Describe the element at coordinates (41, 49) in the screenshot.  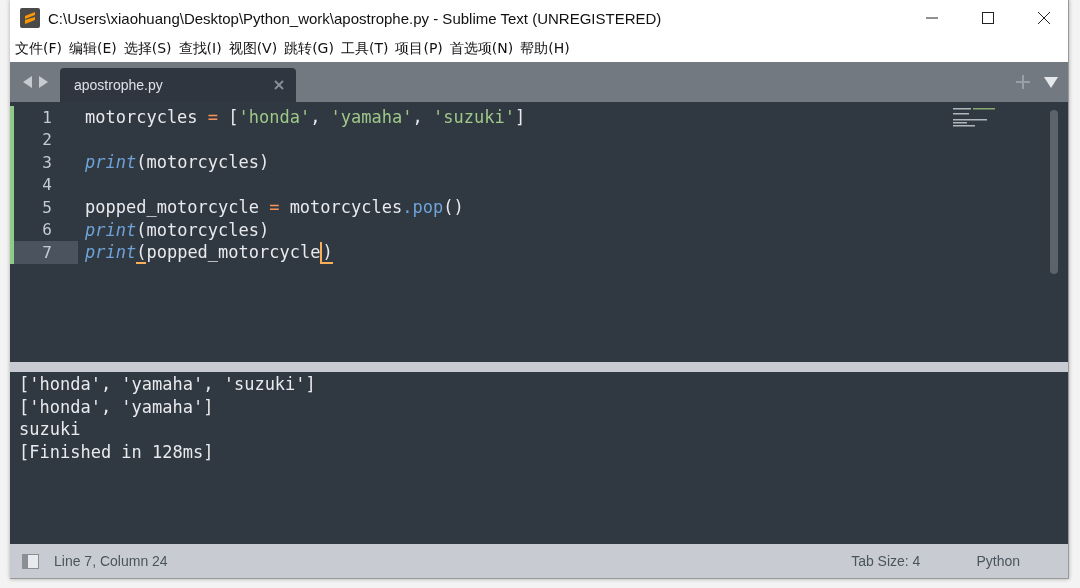
I see `menu-item: 文件(F)` at that location.